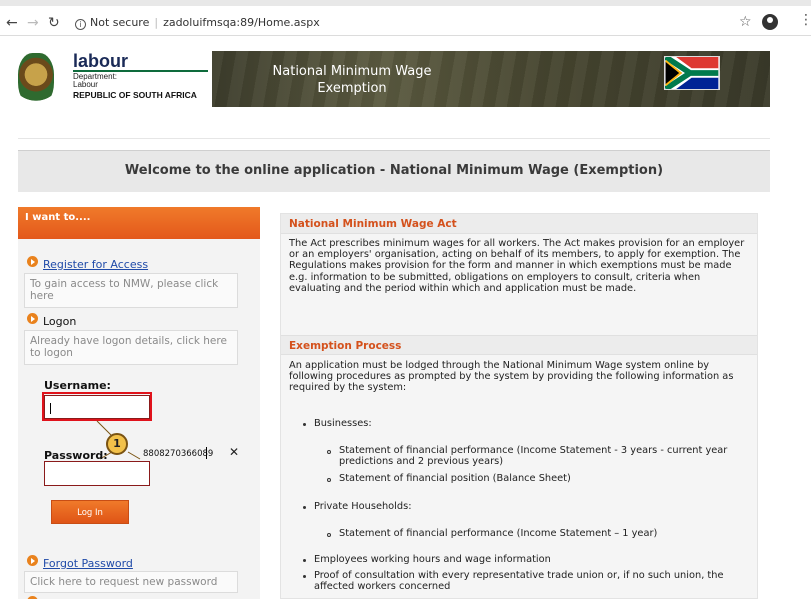 The image size is (811, 599). I want to click on password-input, so click(97, 473).